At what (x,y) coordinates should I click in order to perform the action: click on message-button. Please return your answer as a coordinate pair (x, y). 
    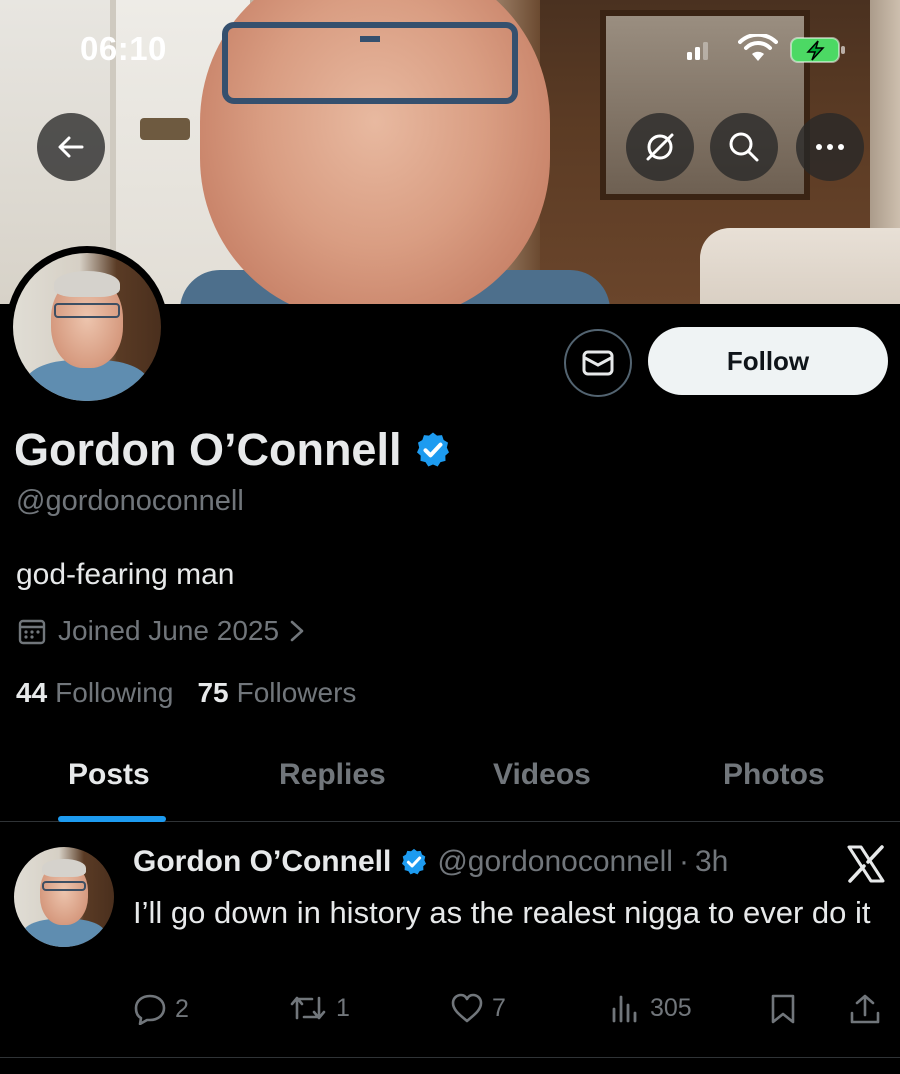
    Looking at the image, I should click on (598, 363).